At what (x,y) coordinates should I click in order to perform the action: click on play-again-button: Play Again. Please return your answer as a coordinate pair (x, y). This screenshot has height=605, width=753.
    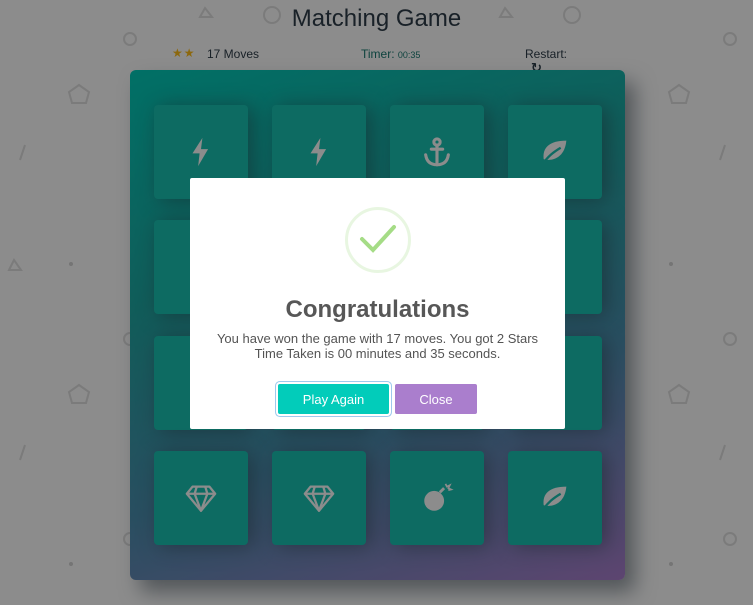
    Looking at the image, I should click on (333, 399).